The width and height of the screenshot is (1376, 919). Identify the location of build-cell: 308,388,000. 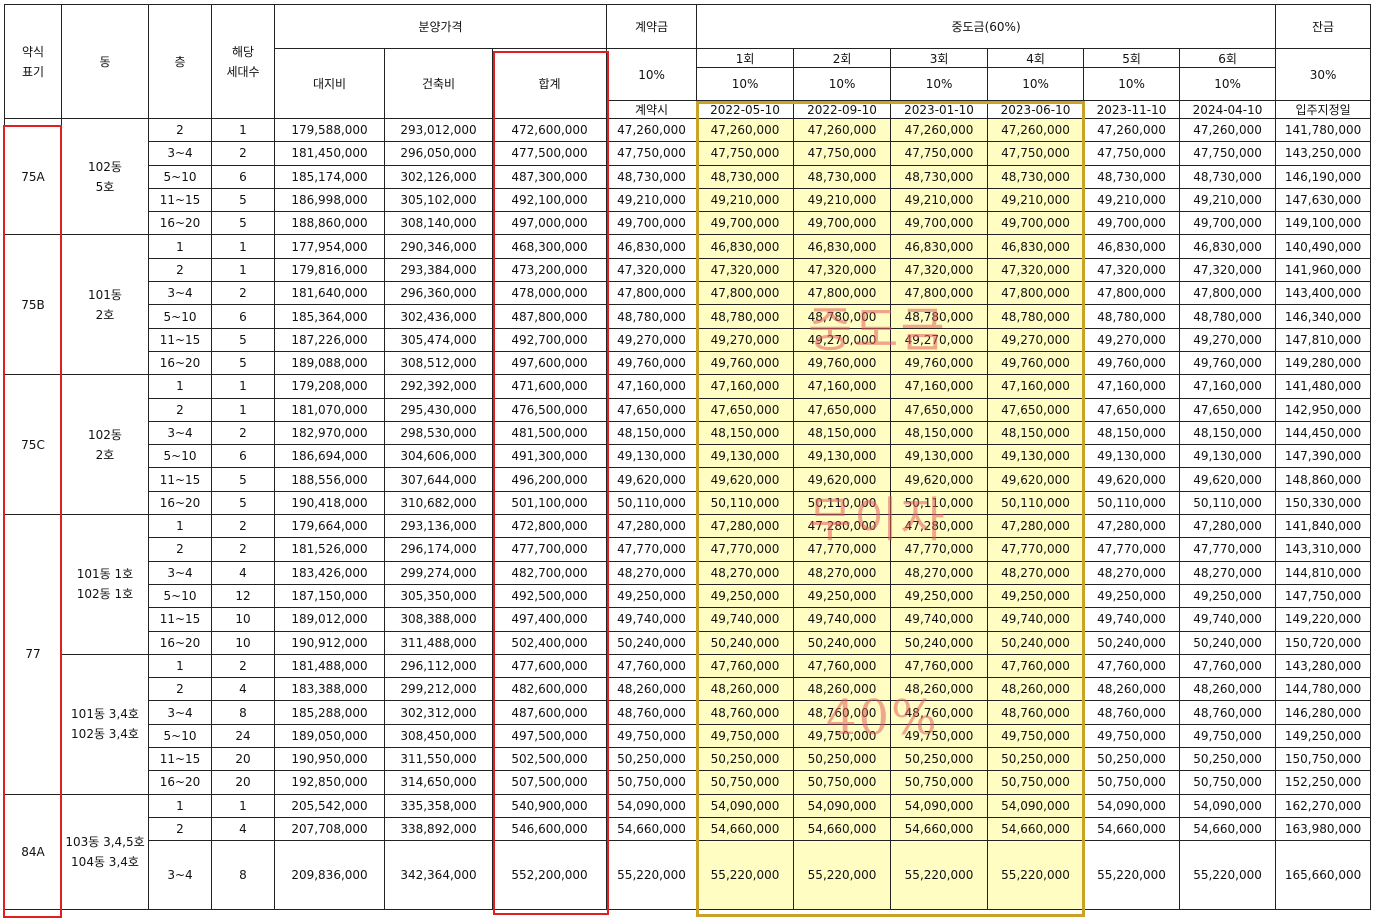
(438, 619).